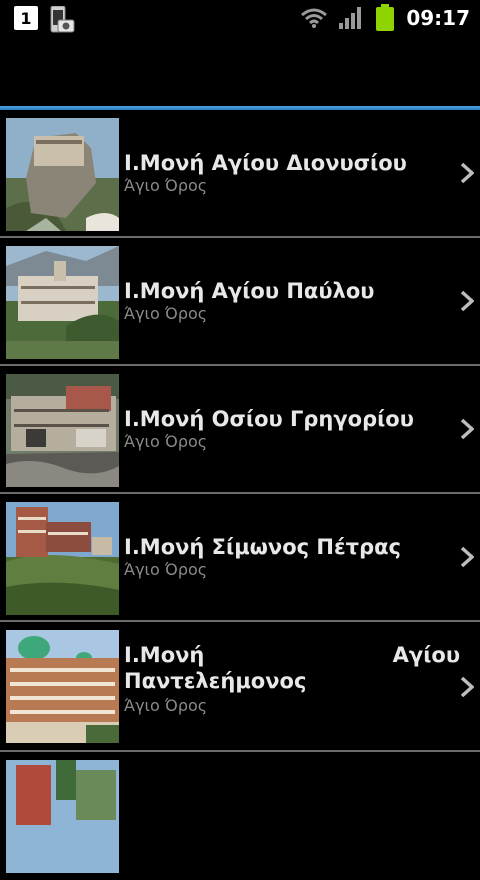  Describe the element at coordinates (292, 668) in the screenshot. I see `item-title: Ι.Μονή Αγίου Παντελεήμονος` at that location.